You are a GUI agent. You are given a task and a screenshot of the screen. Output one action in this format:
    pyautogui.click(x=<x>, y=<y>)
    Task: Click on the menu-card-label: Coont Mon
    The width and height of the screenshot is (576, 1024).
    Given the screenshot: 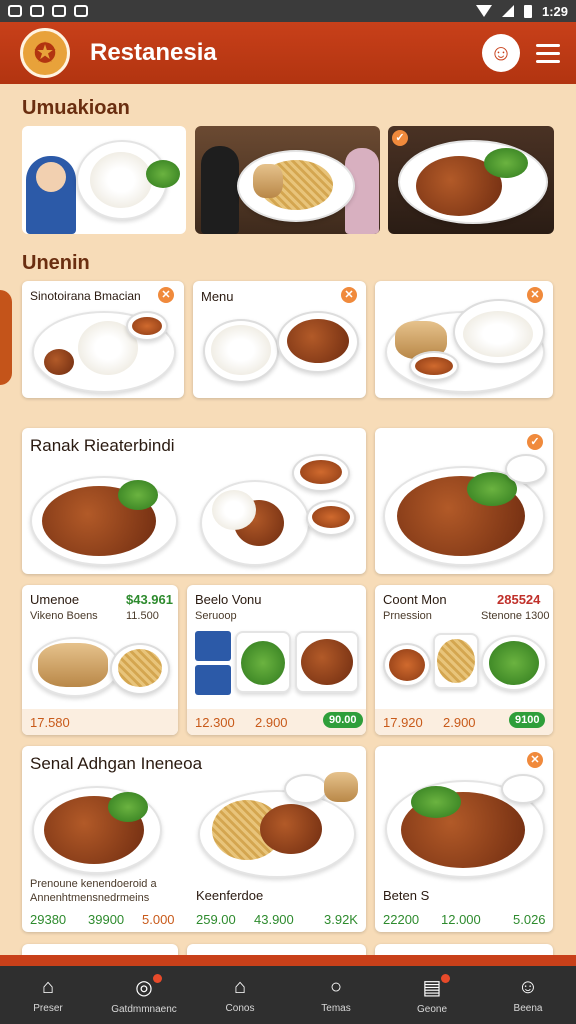 What is the action you would take?
    pyautogui.click(x=415, y=599)
    